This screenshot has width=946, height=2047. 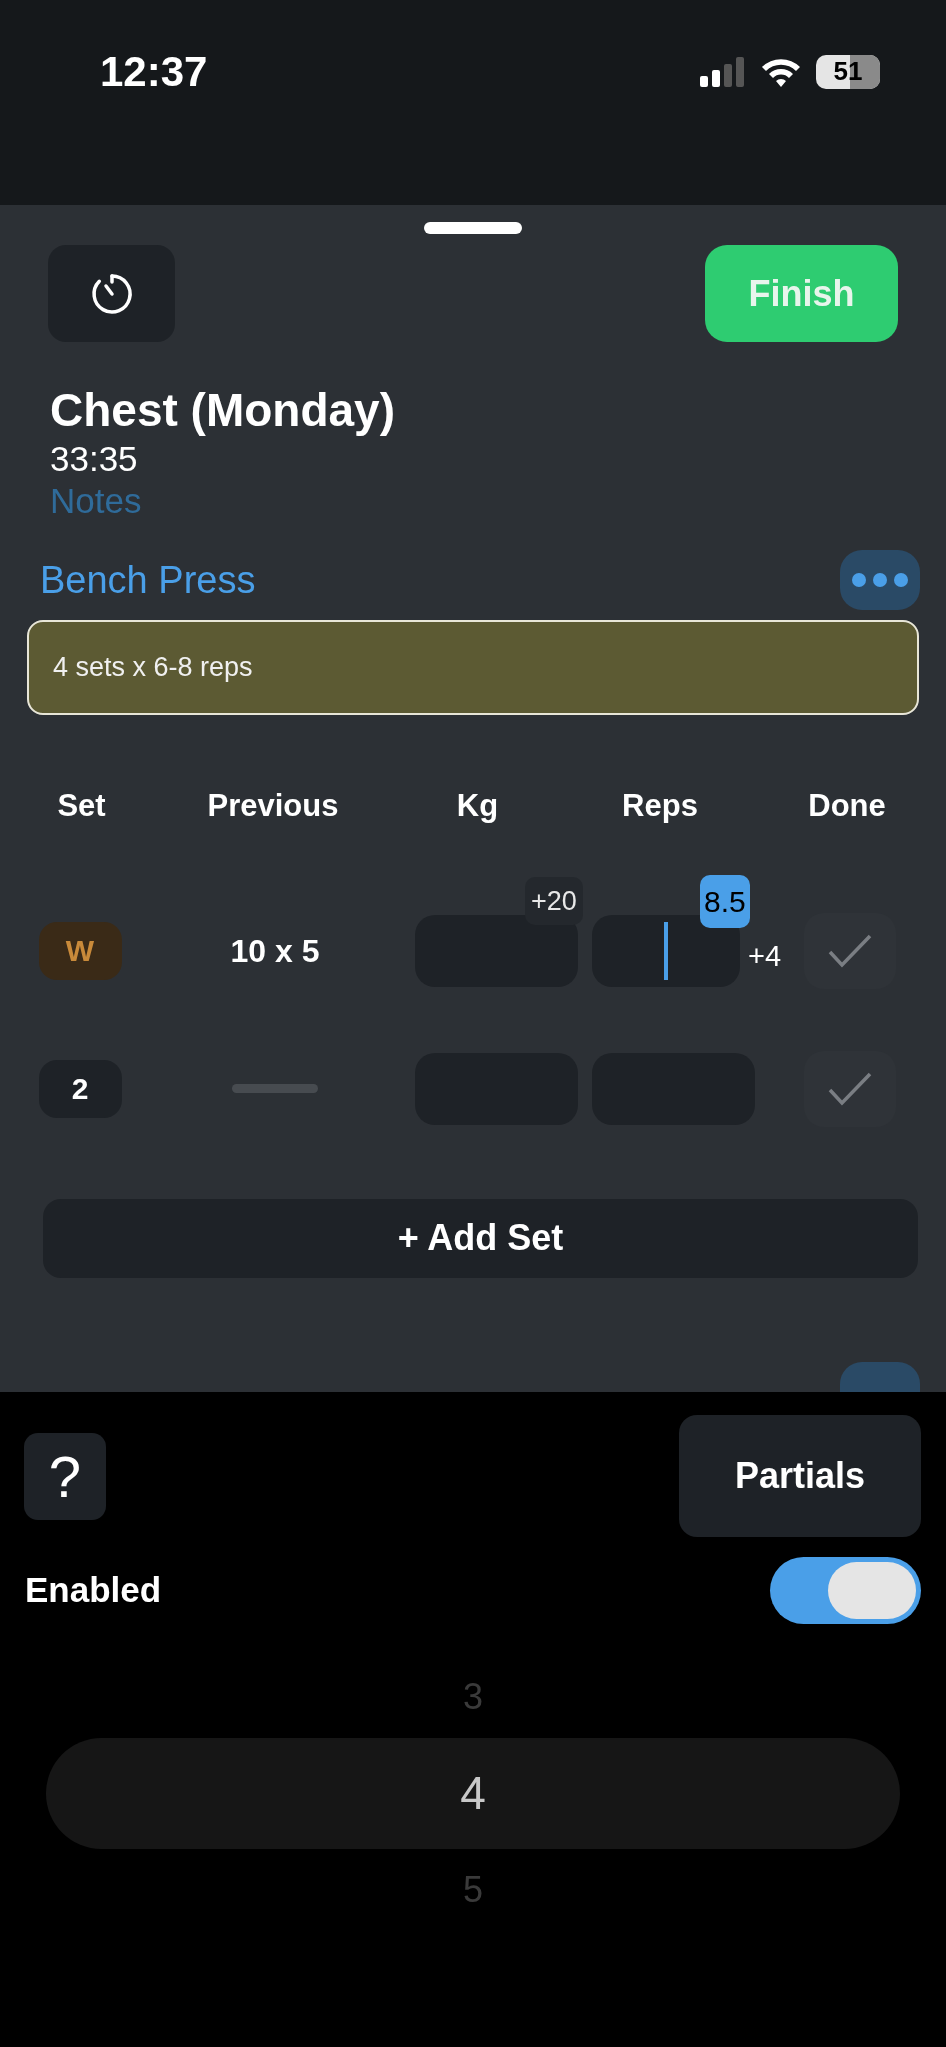 I want to click on more-button, so click(x=880, y=580).